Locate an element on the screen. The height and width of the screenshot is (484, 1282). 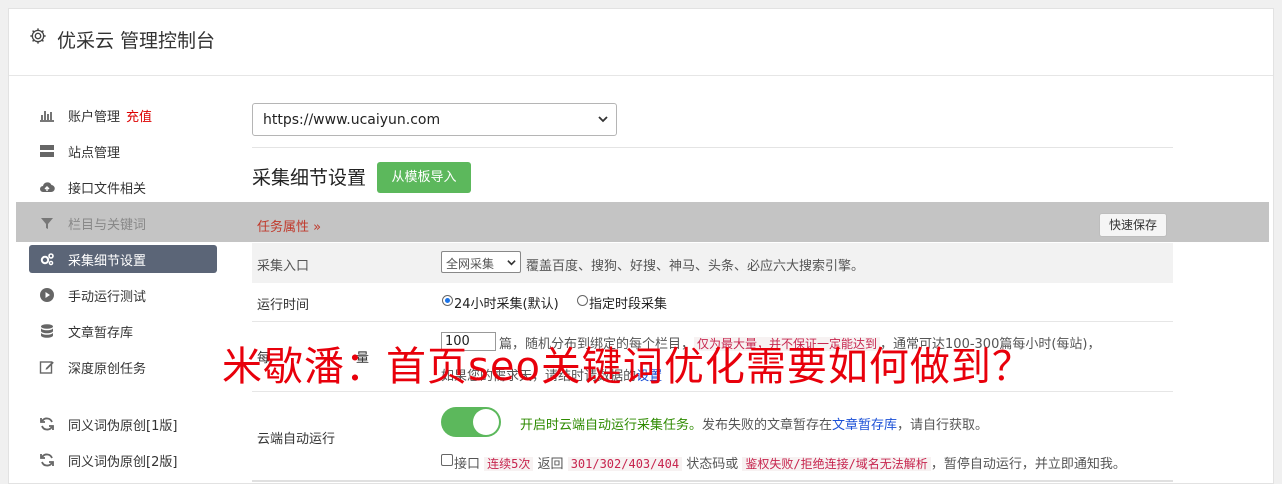
task-attr-label: 任务属性 is located at coordinates (283, 227).